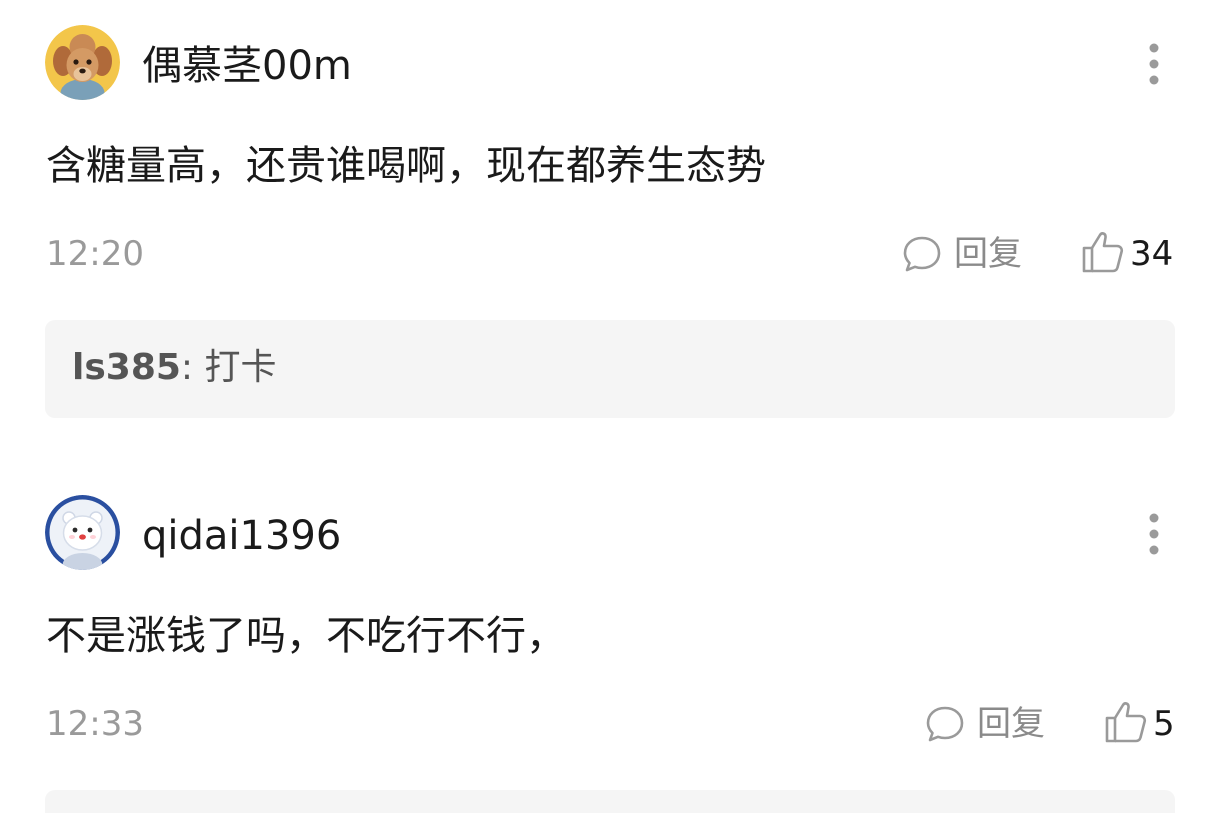 This screenshot has width=1220, height=813. I want to click on sub-reply-box, so click(610, 801).